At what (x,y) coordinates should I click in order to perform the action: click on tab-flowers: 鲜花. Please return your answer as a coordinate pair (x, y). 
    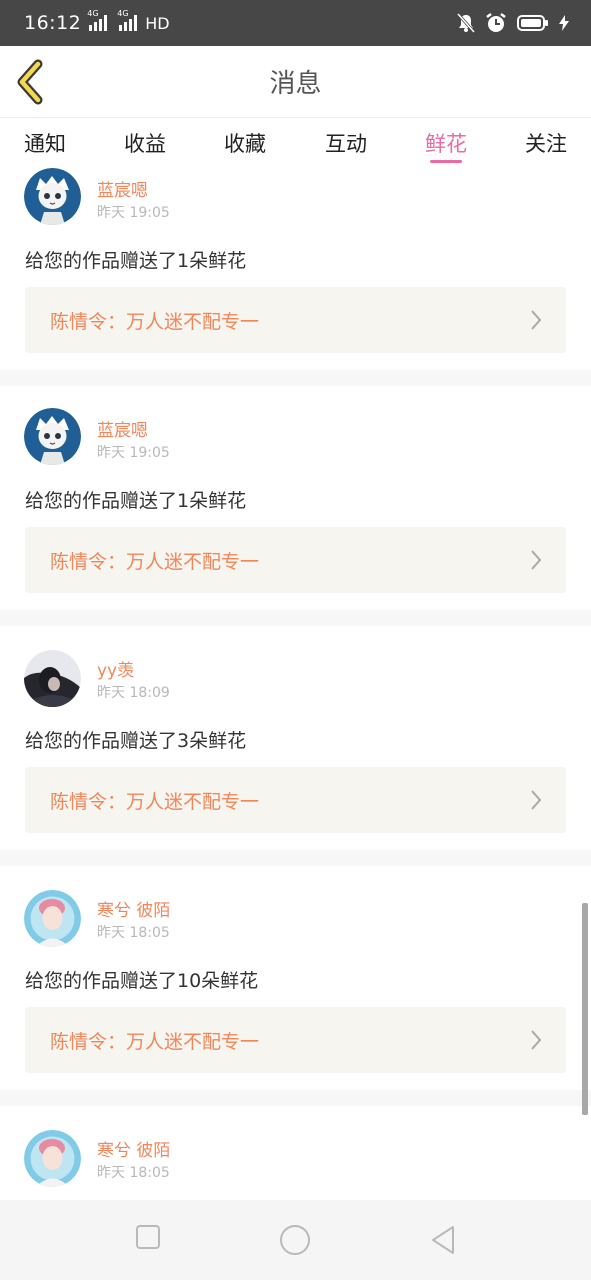
    Looking at the image, I should click on (446, 143).